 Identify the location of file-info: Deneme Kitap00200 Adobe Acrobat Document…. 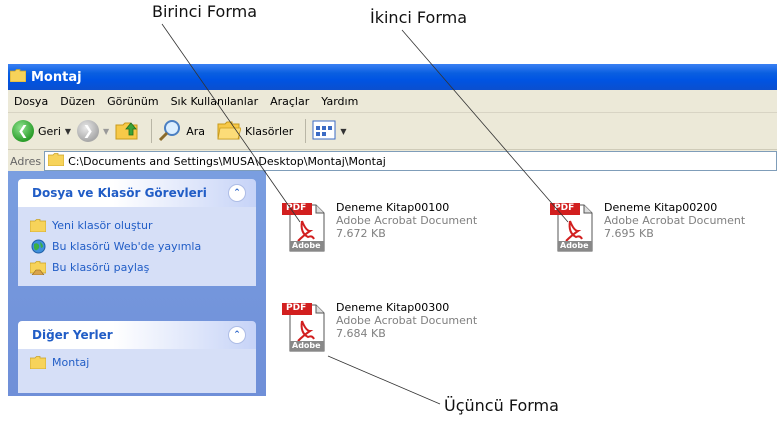
(674, 226).